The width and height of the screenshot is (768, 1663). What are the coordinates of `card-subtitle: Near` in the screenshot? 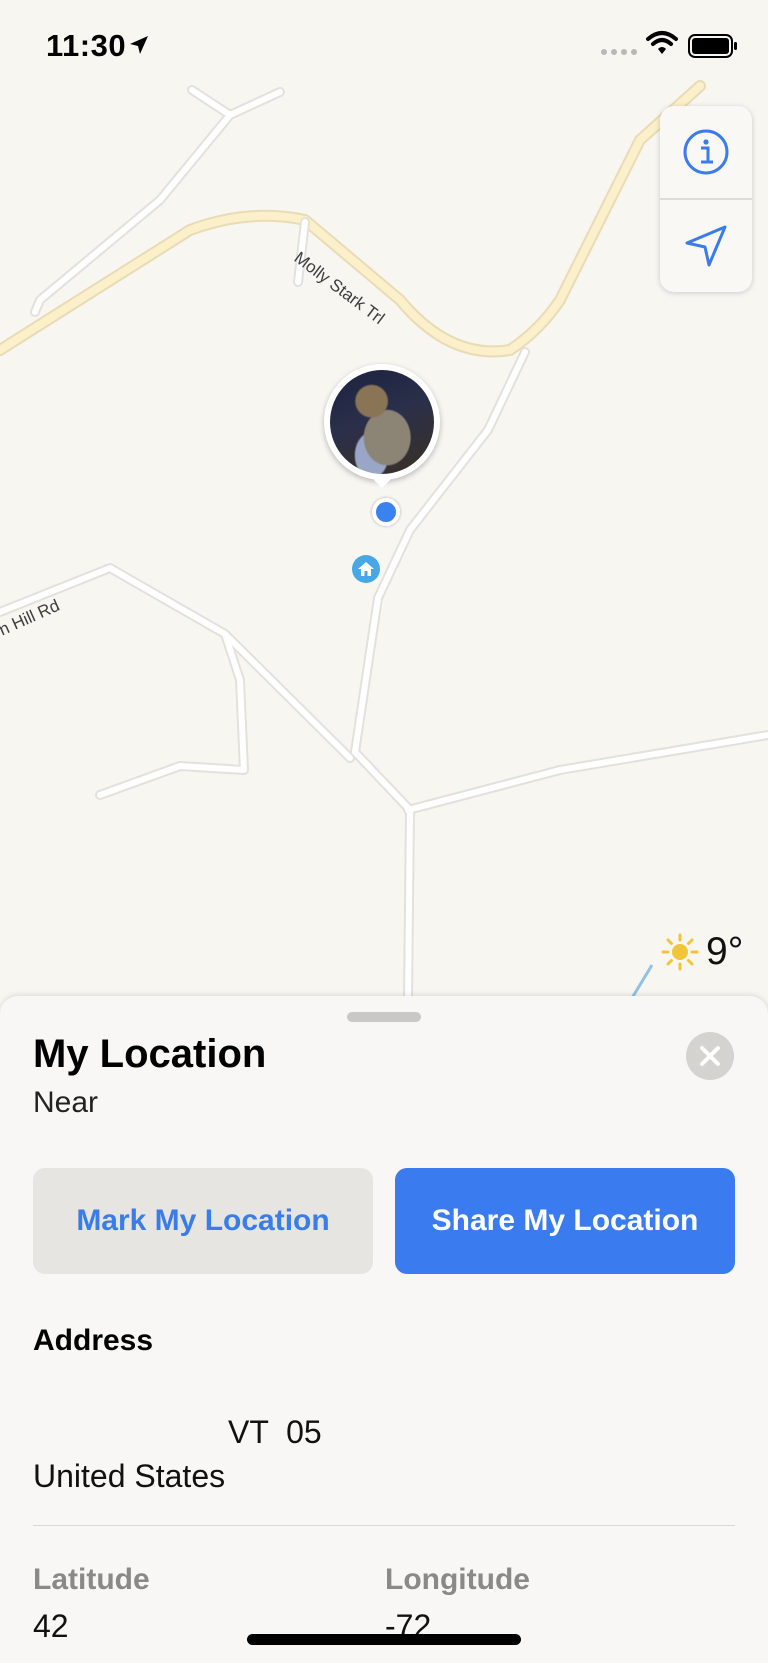 It's located at (66, 1102).